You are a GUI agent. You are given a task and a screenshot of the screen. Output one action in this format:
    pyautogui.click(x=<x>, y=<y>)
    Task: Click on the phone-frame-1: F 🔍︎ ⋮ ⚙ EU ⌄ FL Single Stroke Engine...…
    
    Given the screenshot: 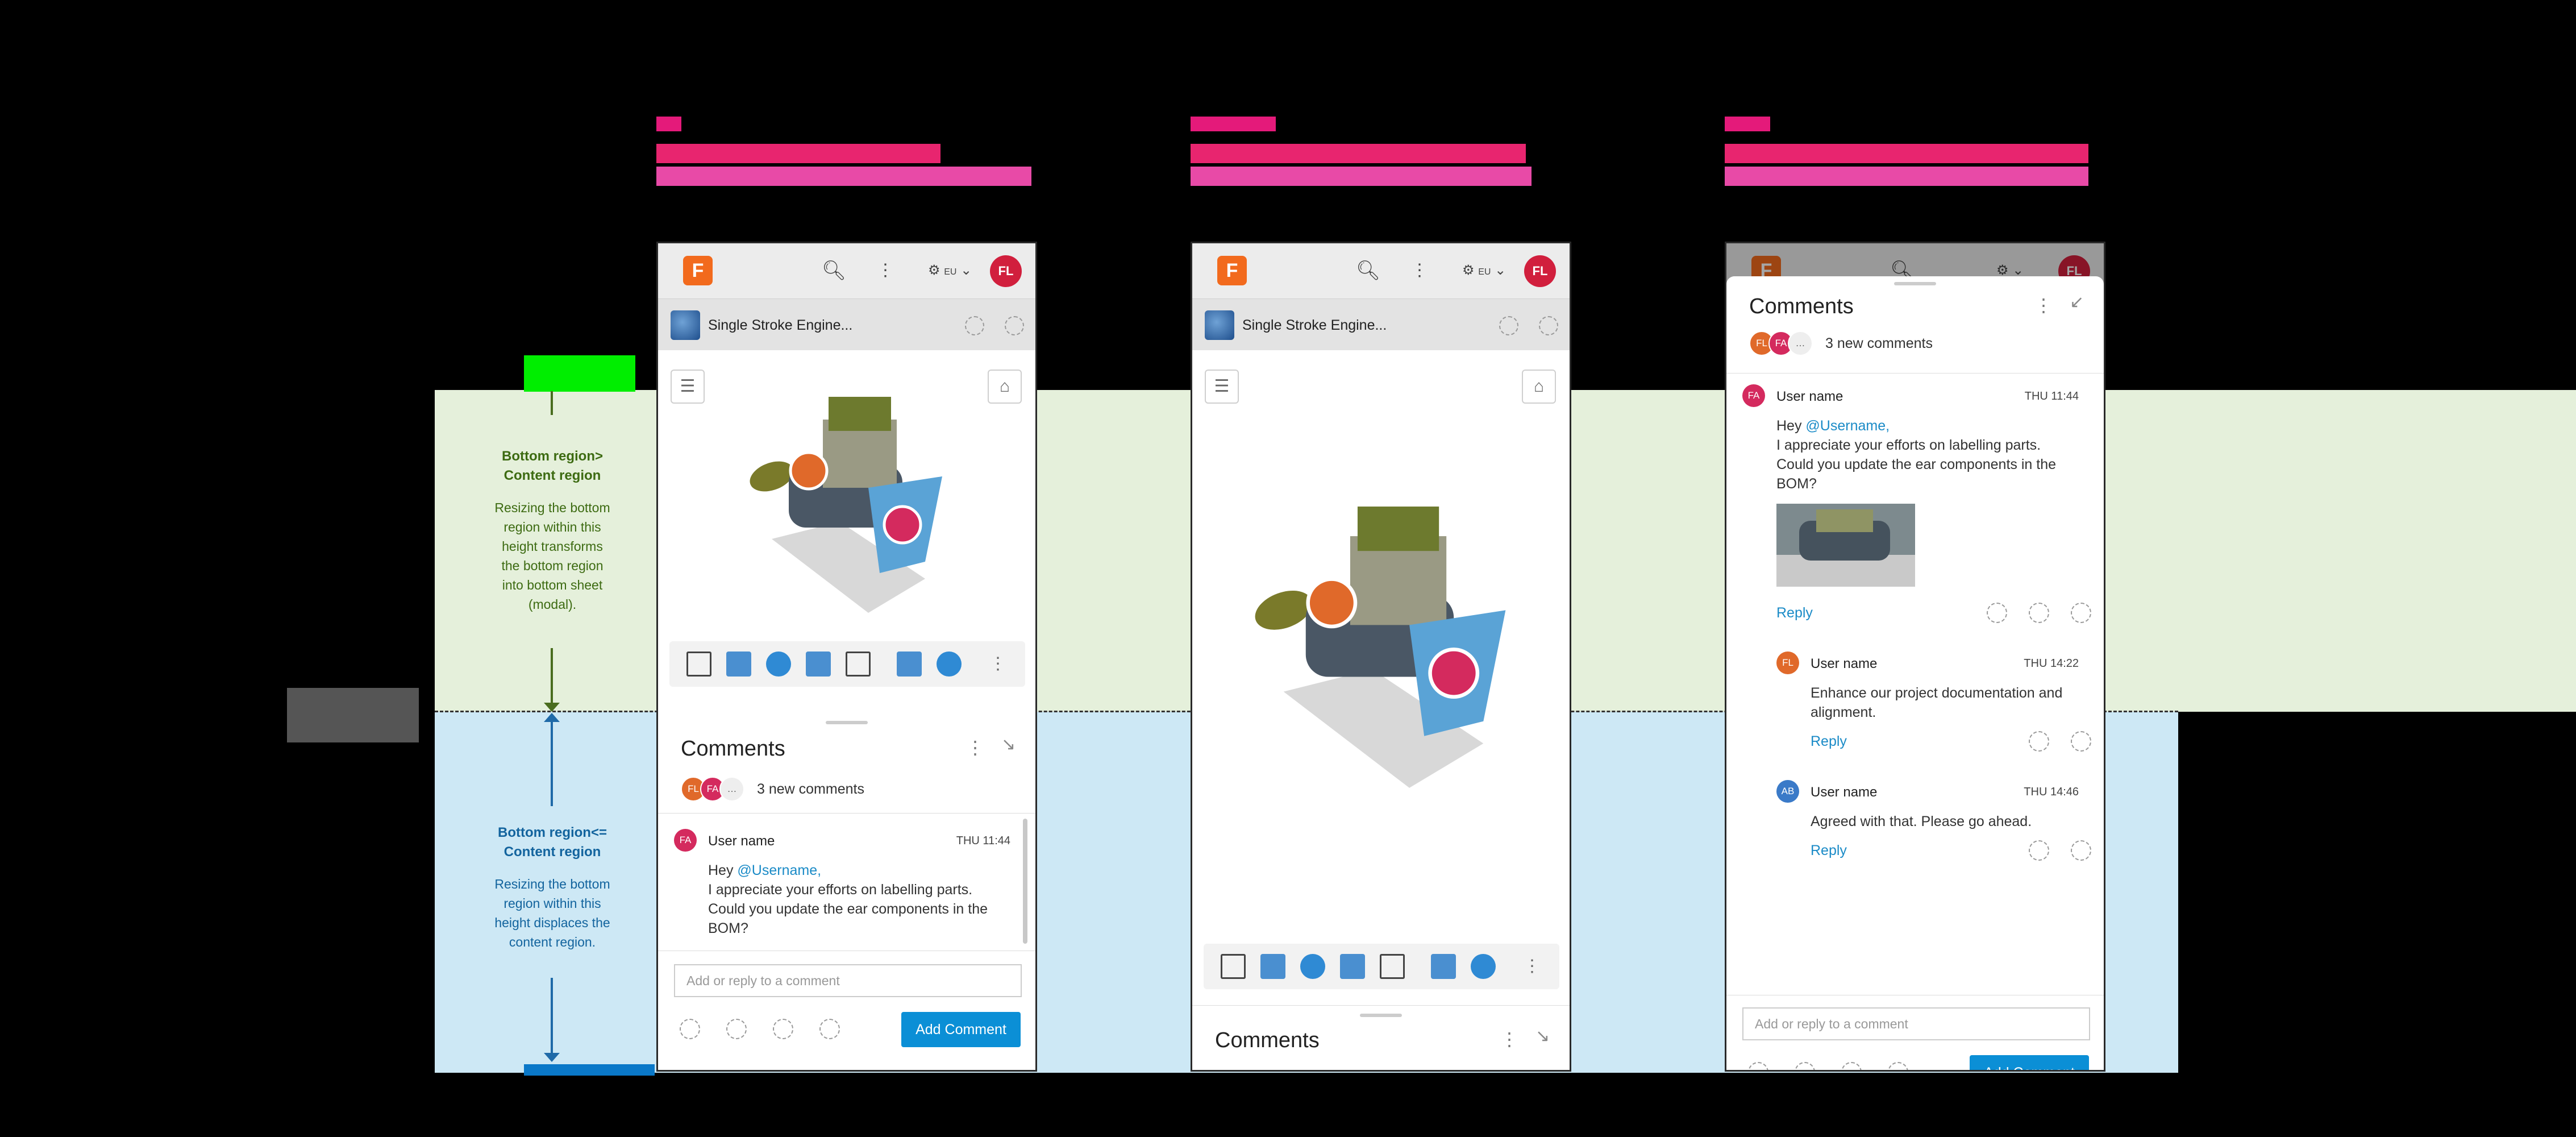 What is the action you would take?
    pyautogui.click(x=846, y=657)
    